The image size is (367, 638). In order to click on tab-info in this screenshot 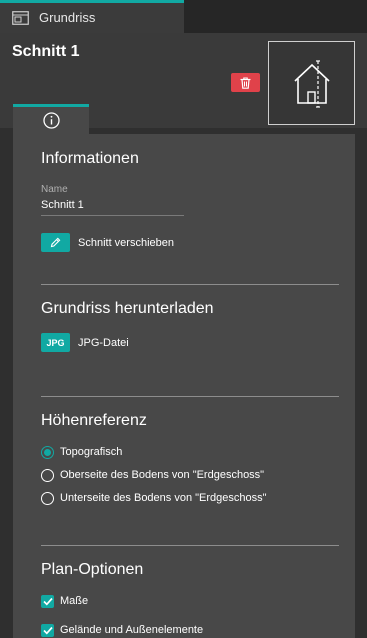, I will do `click(51, 119)`.